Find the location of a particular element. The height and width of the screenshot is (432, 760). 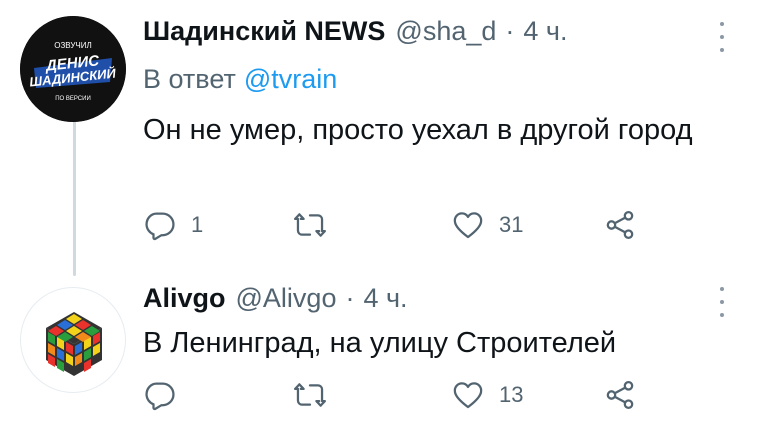

avatar is located at coordinates (73, 340).